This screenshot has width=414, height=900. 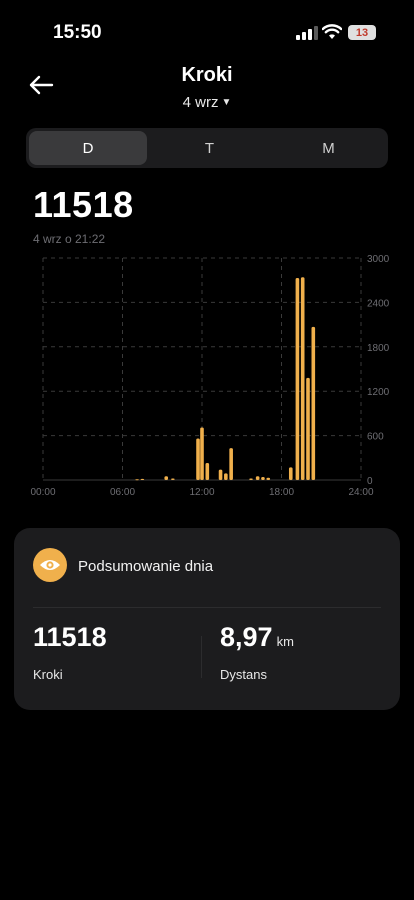 What do you see at coordinates (209, 148) in the screenshot?
I see `tab-week: T` at bounding box center [209, 148].